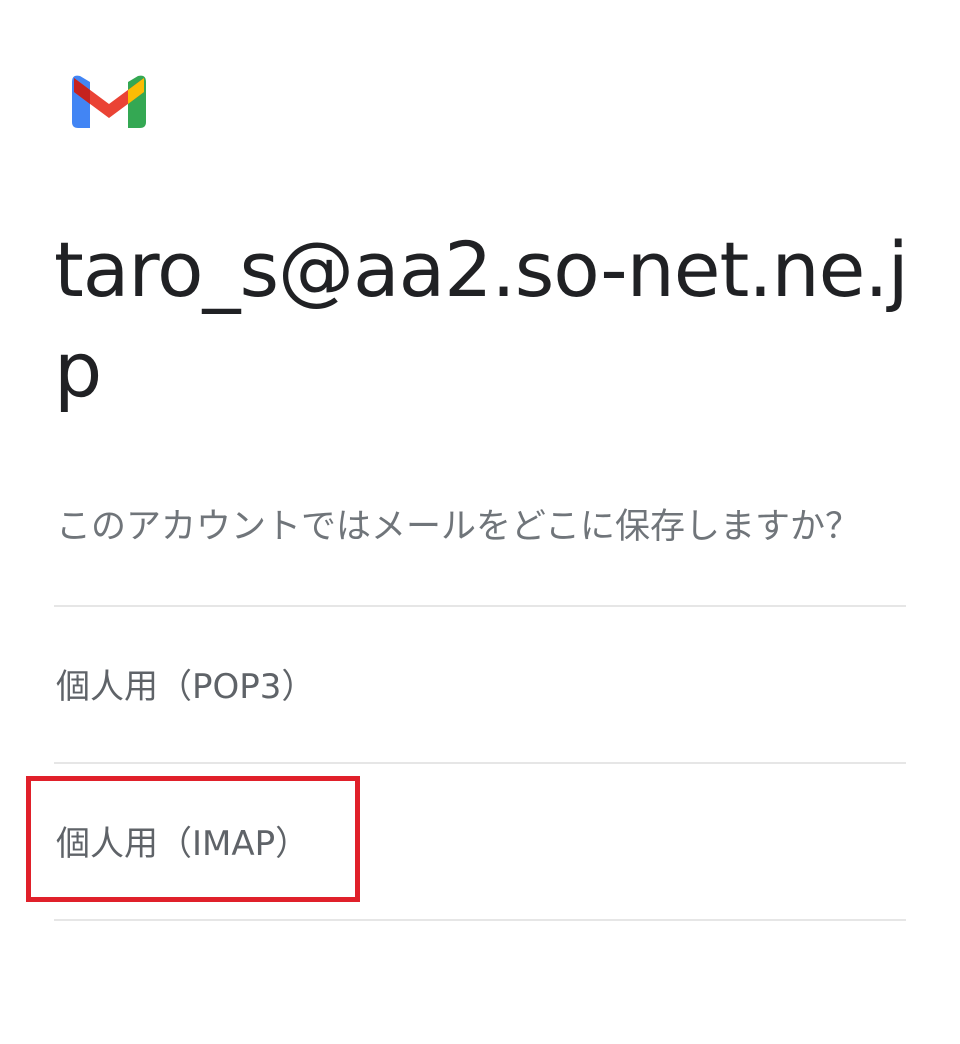 The image size is (960, 1044). Describe the element at coordinates (183, 844) in the screenshot. I see `option-imap-label: 個人用（IMAP）` at that location.